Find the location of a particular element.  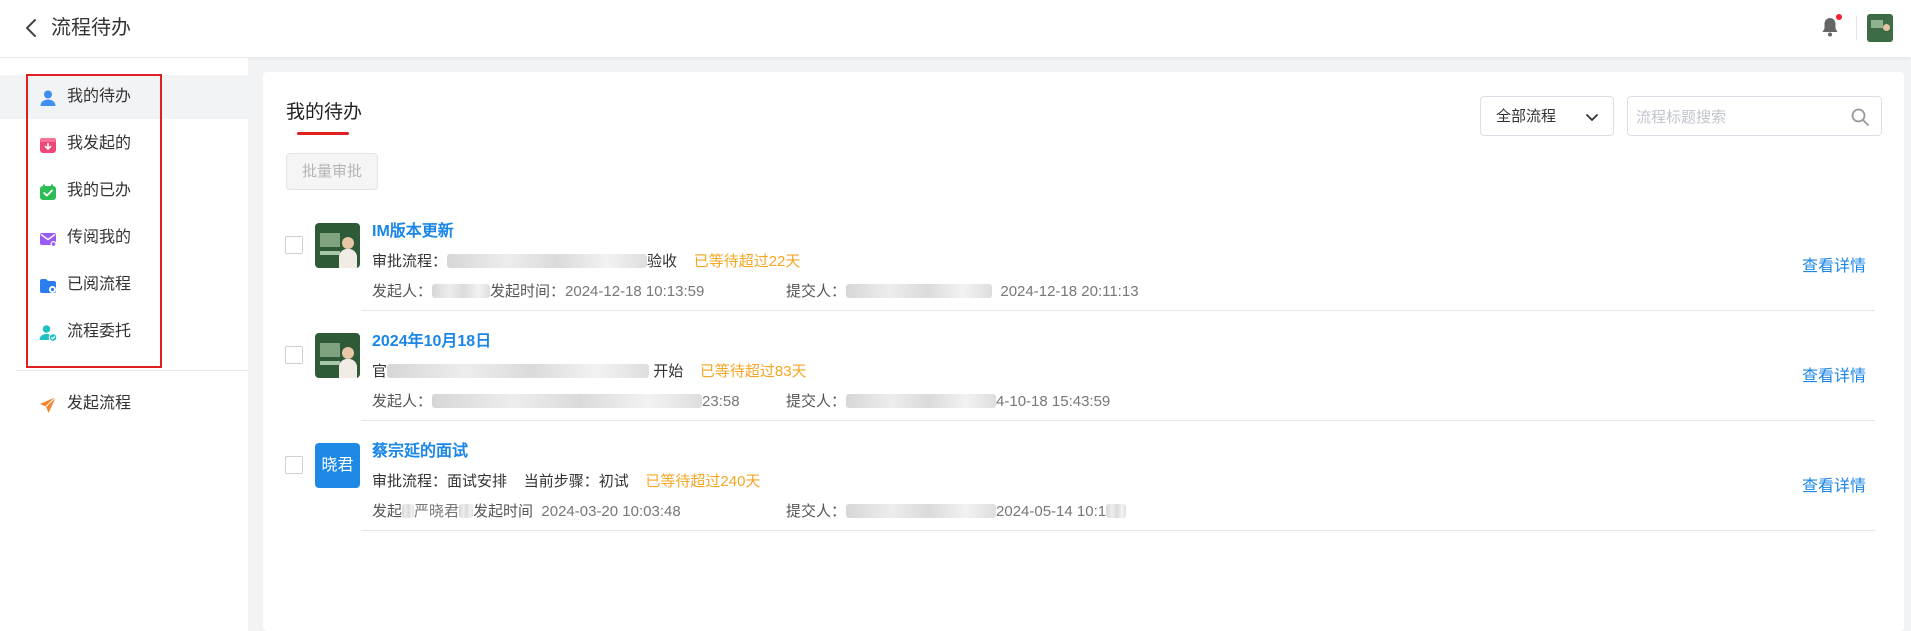

sidebar-item-label: 流程委托 is located at coordinates (99, 331).